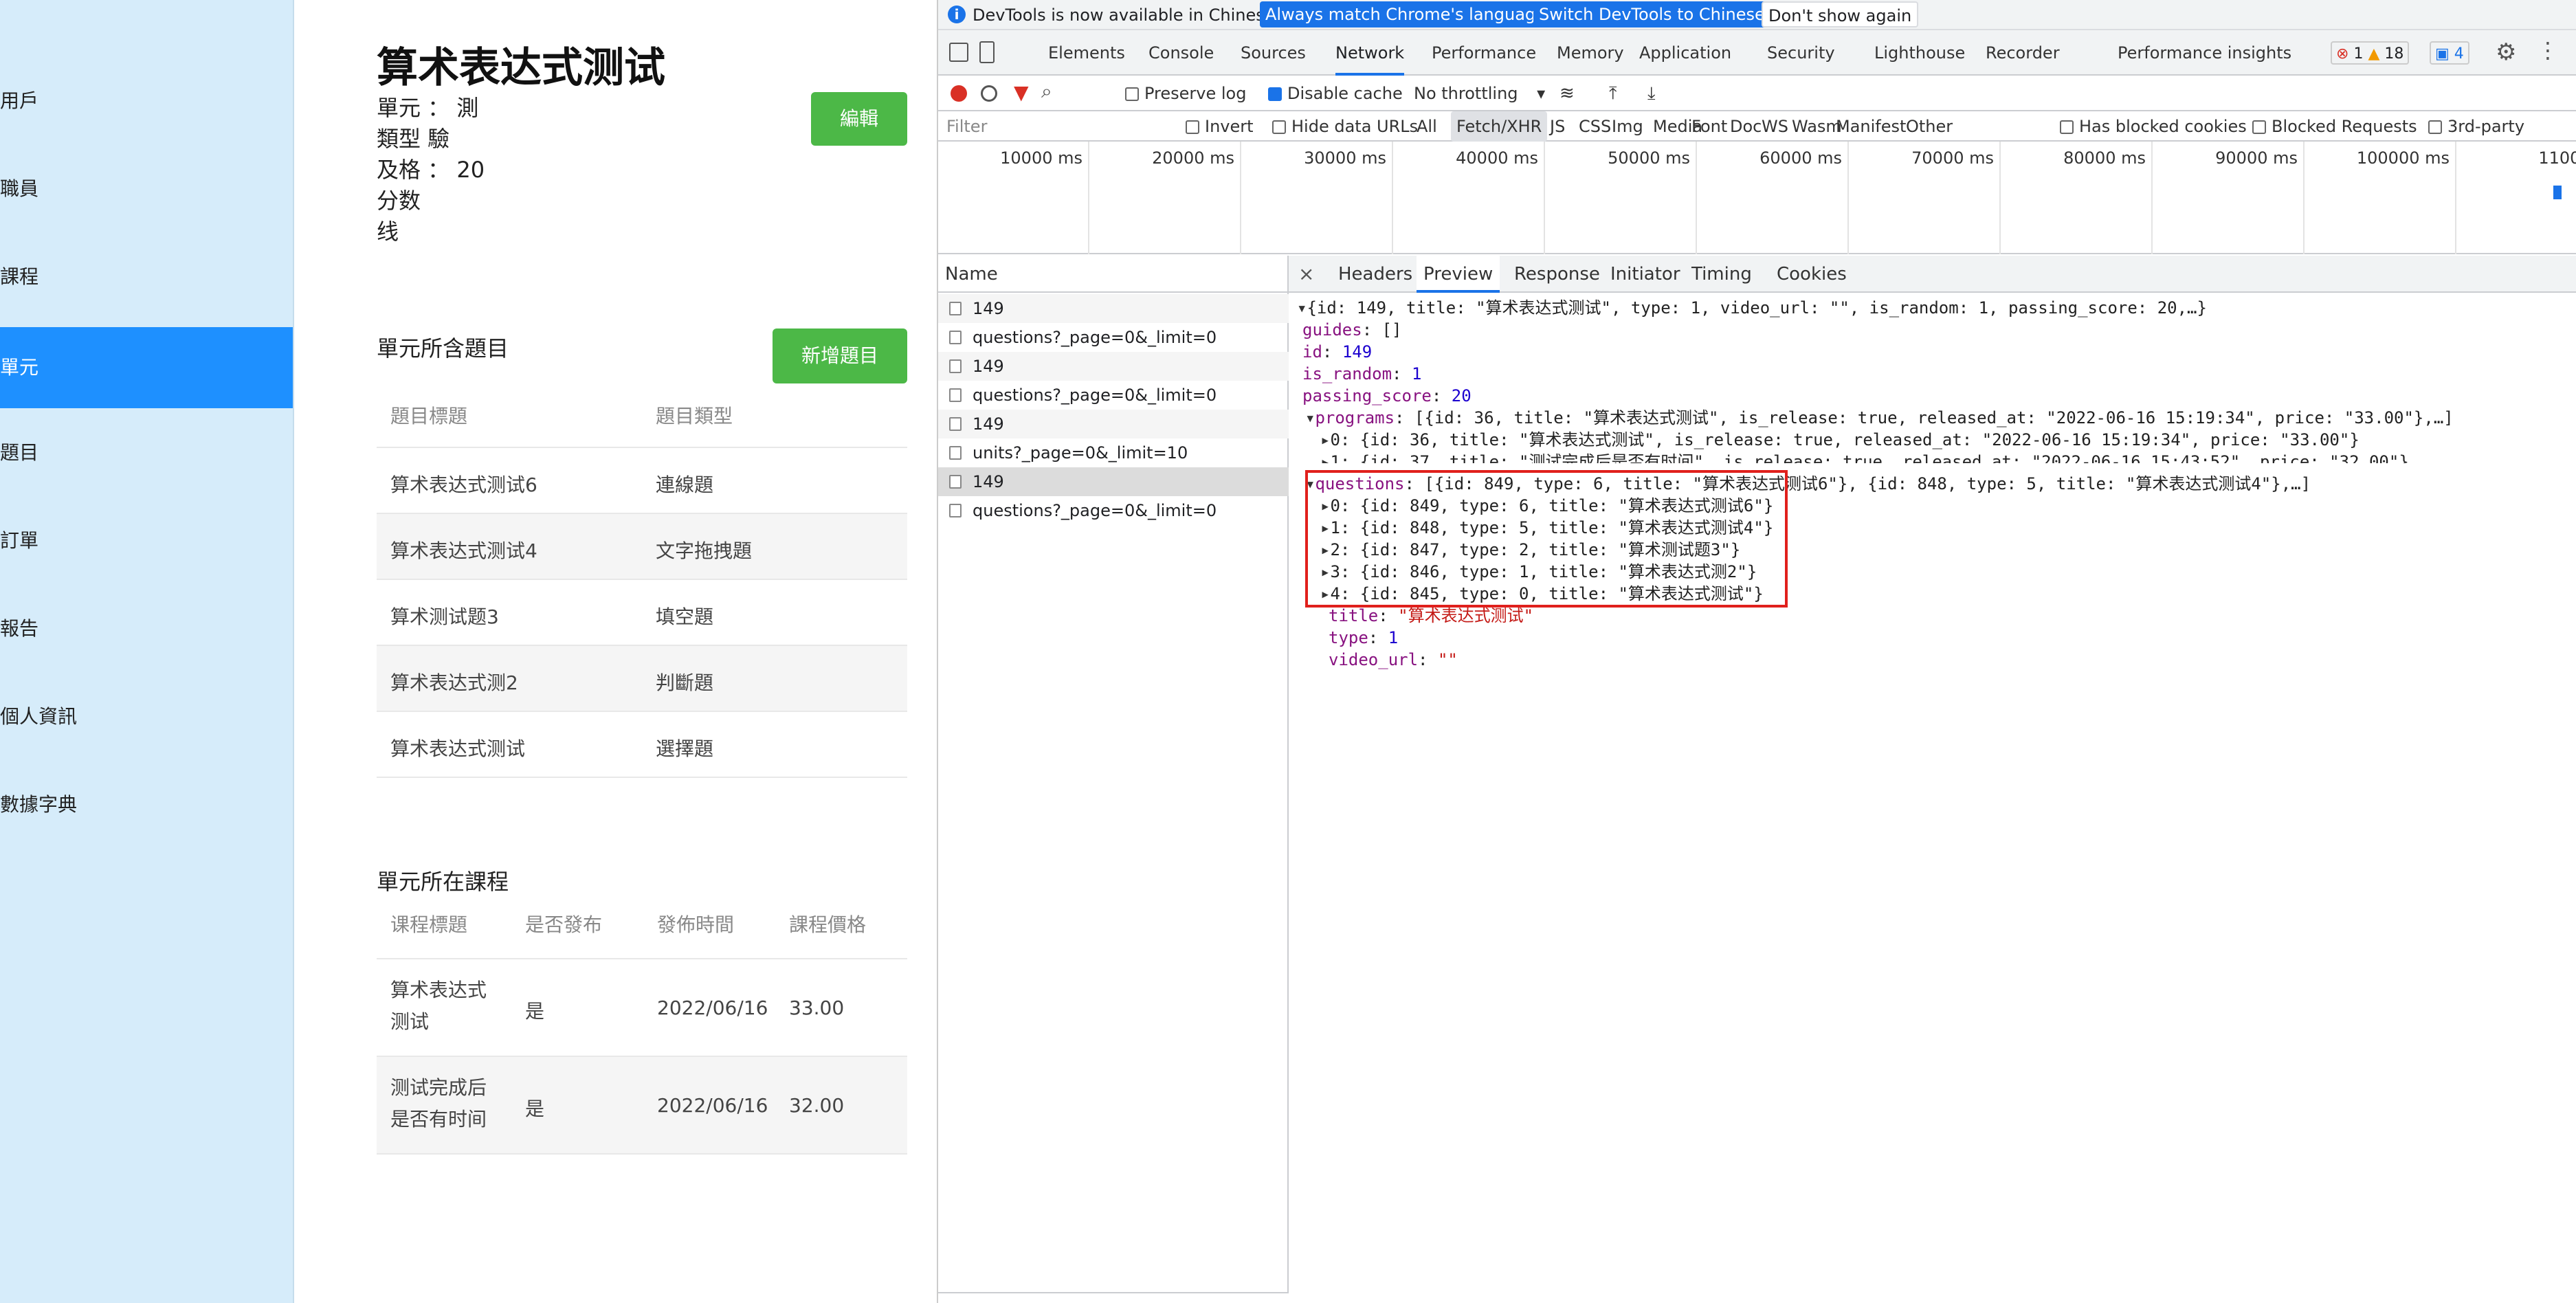 The height and width of the screenshot is (1303, 2576). Describe the element at coordinates (1812, 274) in the screenshot. I see `detail-tab: Cookies` at that location.